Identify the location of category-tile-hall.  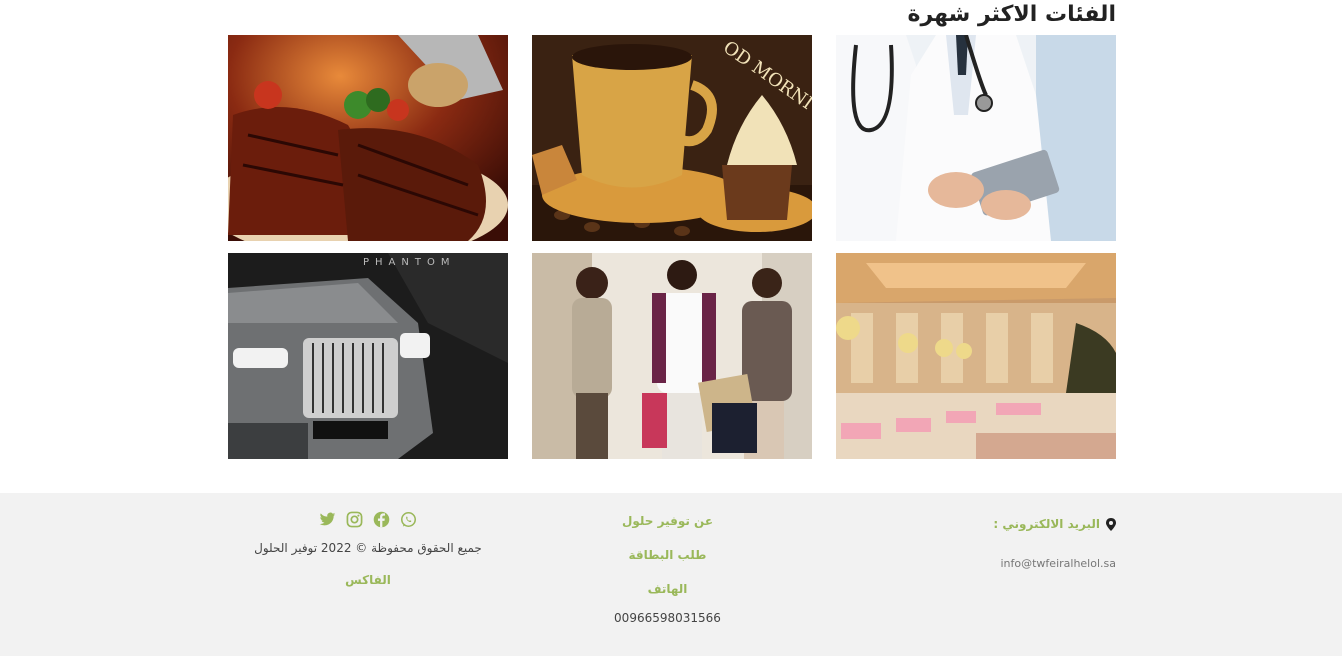
(976, 356).